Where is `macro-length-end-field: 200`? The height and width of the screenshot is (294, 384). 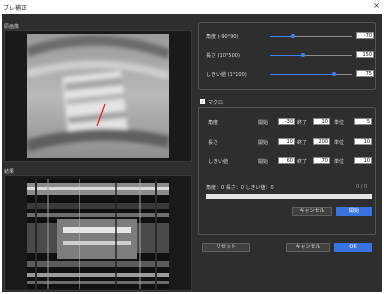
macro-length-end-field: 200 is located at coordinates (321, 141).